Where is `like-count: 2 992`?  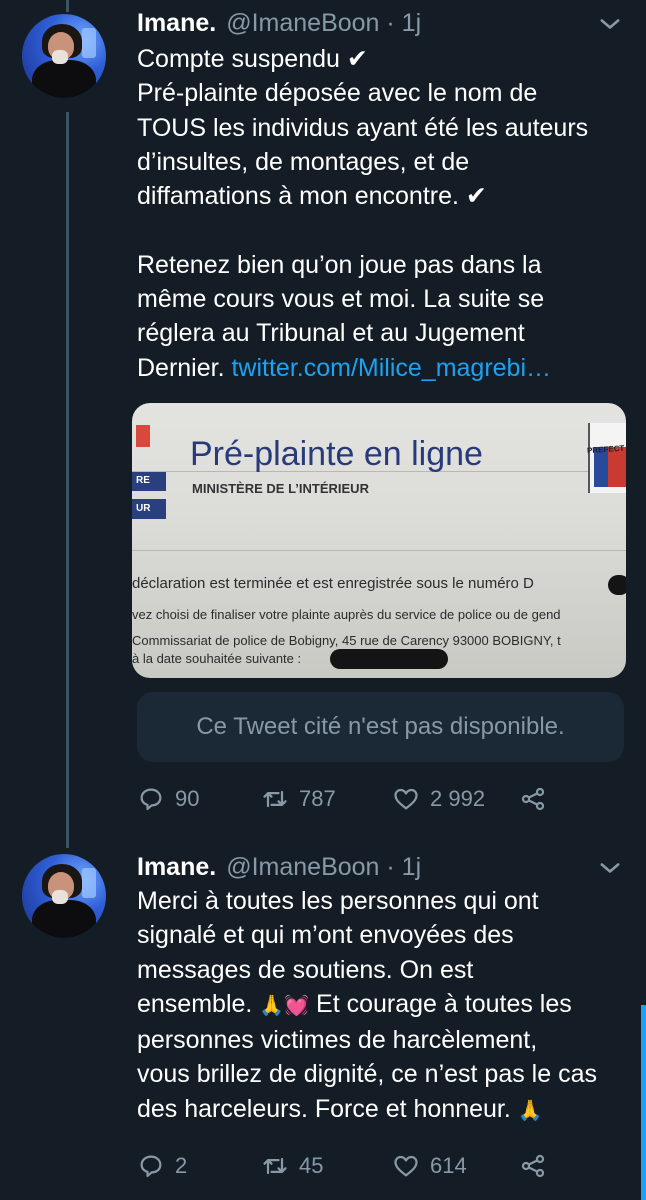 like-count: 2 992 is located at coordinates (458, 798).